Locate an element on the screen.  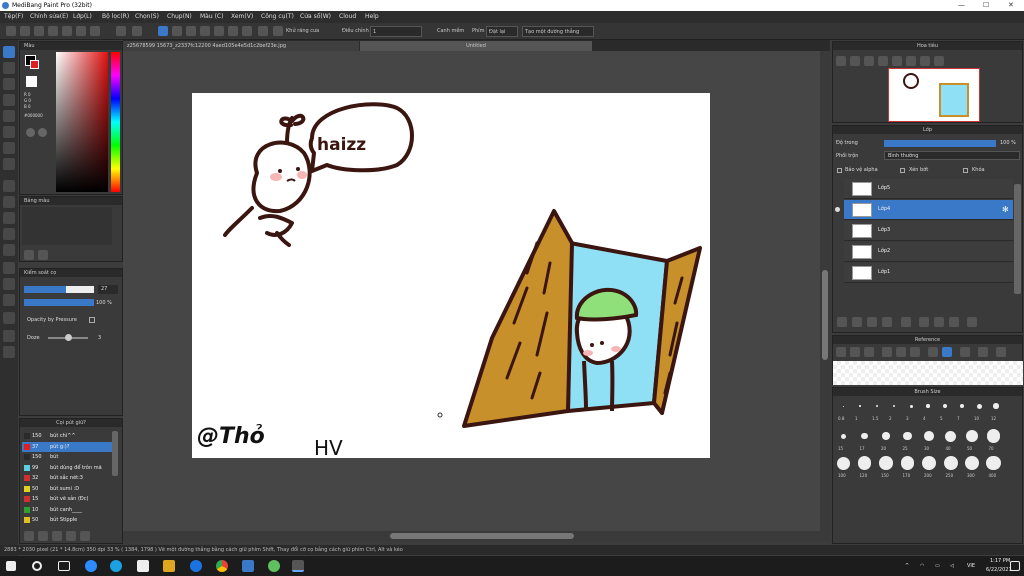
rotate-left-icon is located at coordinates (897, 61).